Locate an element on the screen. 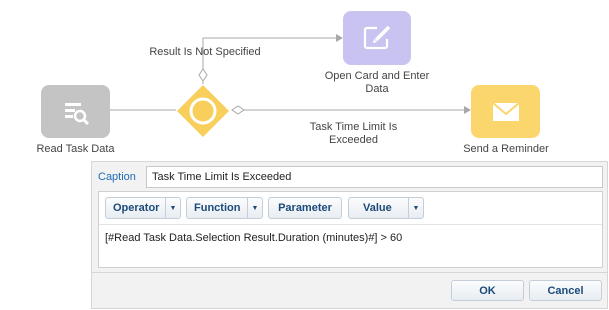 The width and height of the screenshot is (609, 310). footer-divider is located at coordinates (349, 272).